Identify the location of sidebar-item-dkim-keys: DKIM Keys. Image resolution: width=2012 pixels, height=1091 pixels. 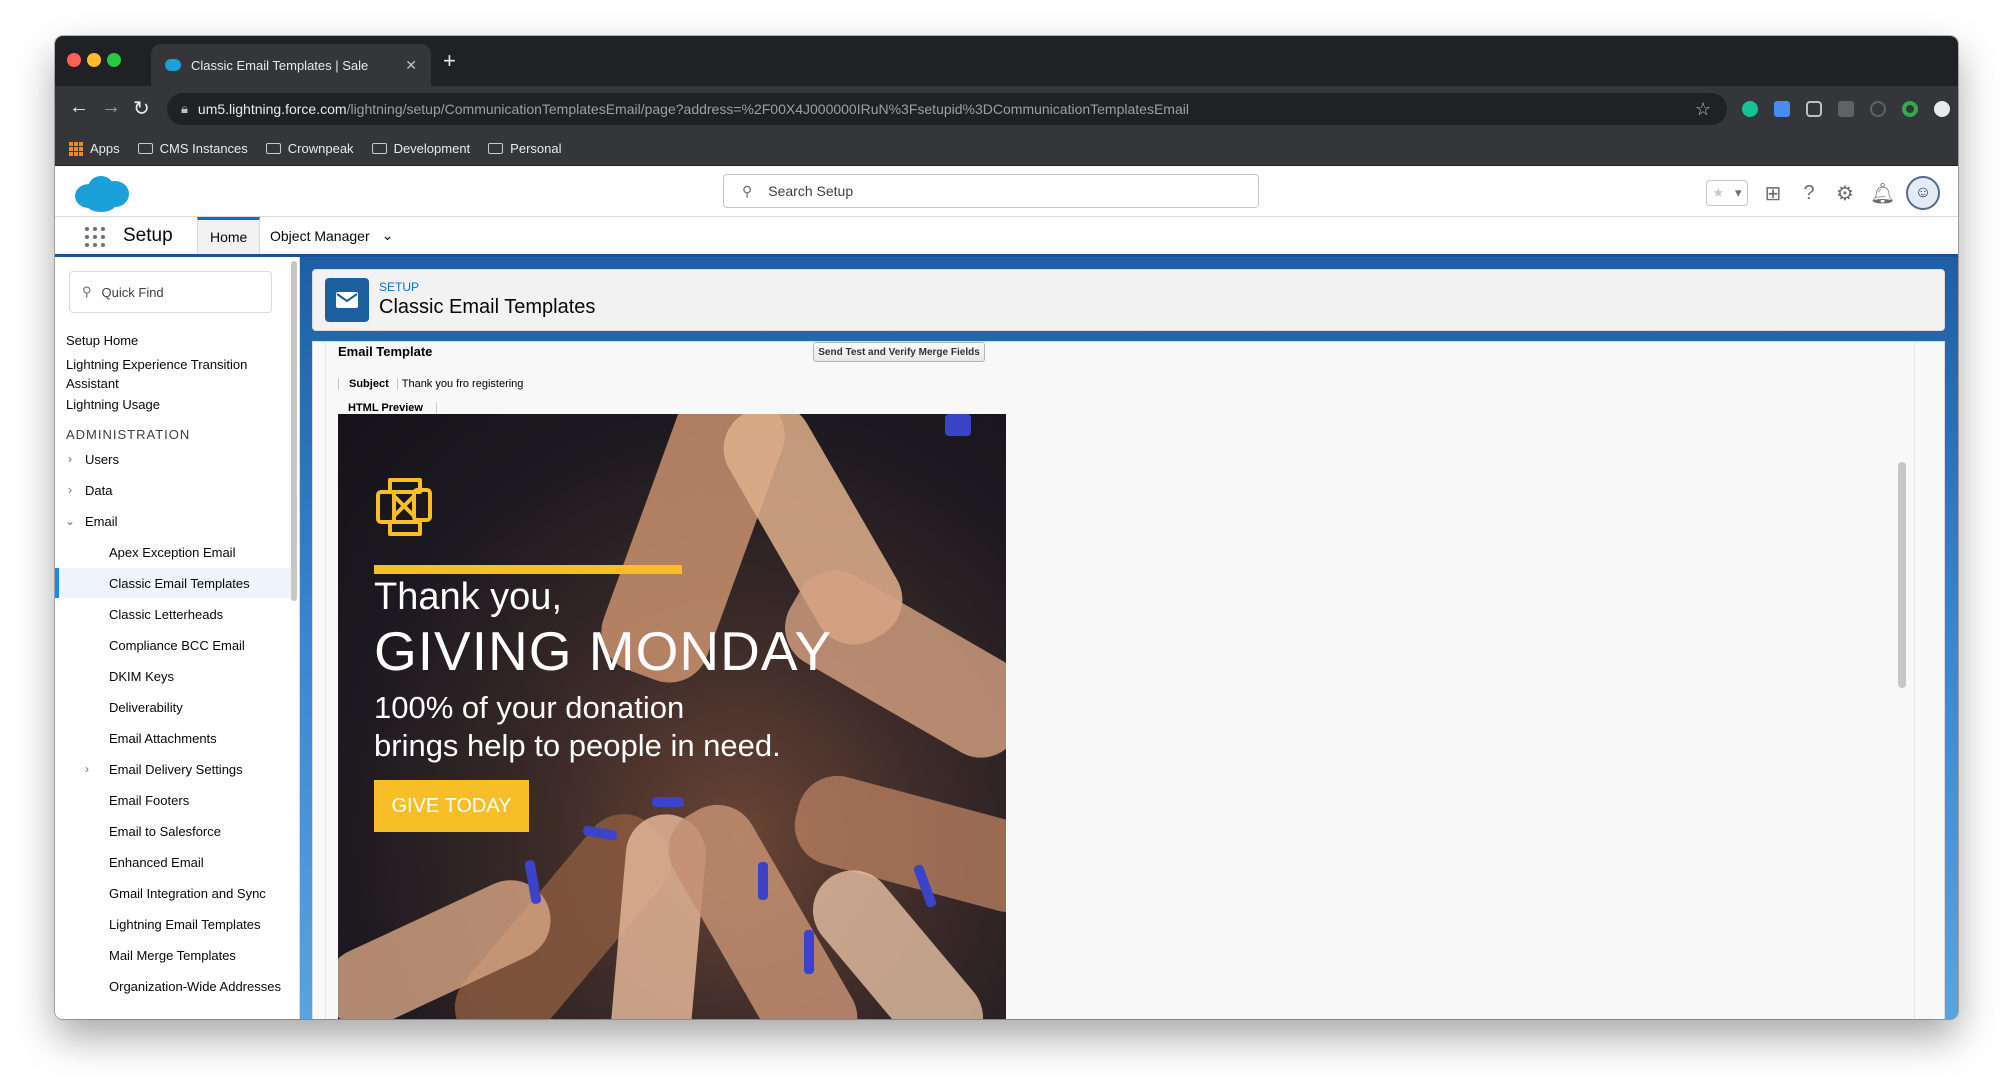
(173, 676).